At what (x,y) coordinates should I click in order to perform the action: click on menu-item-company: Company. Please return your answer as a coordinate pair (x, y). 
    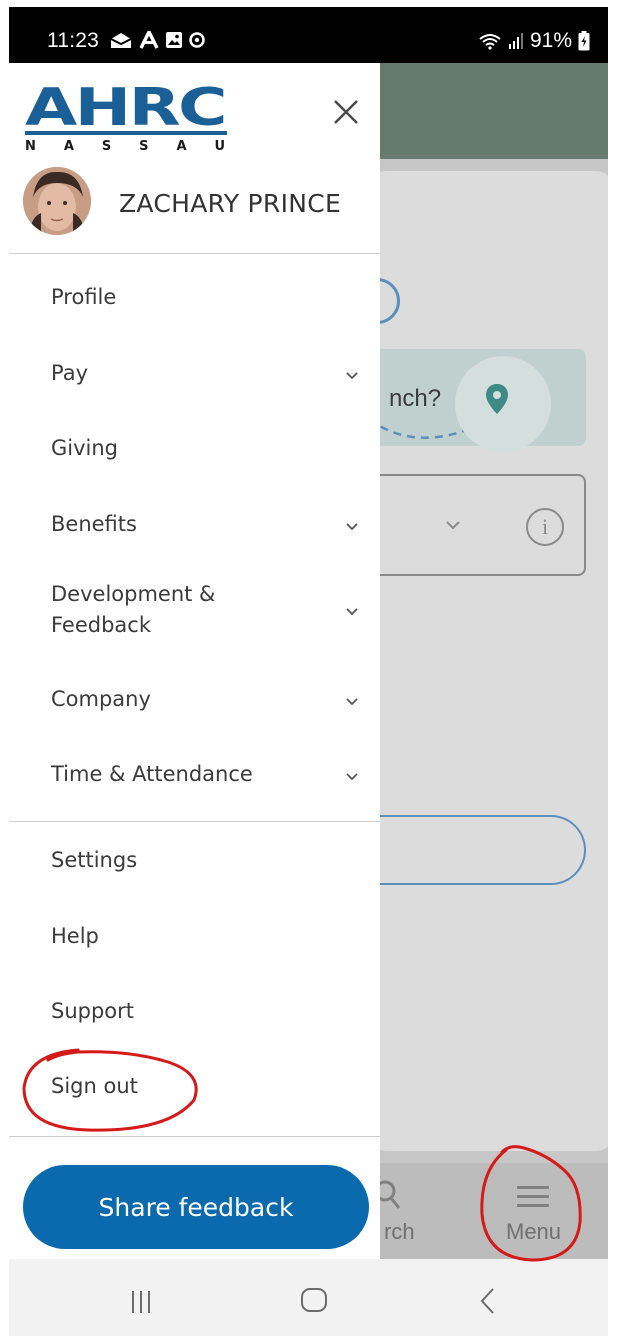
    Looking at the image, I should click on (194, 701).